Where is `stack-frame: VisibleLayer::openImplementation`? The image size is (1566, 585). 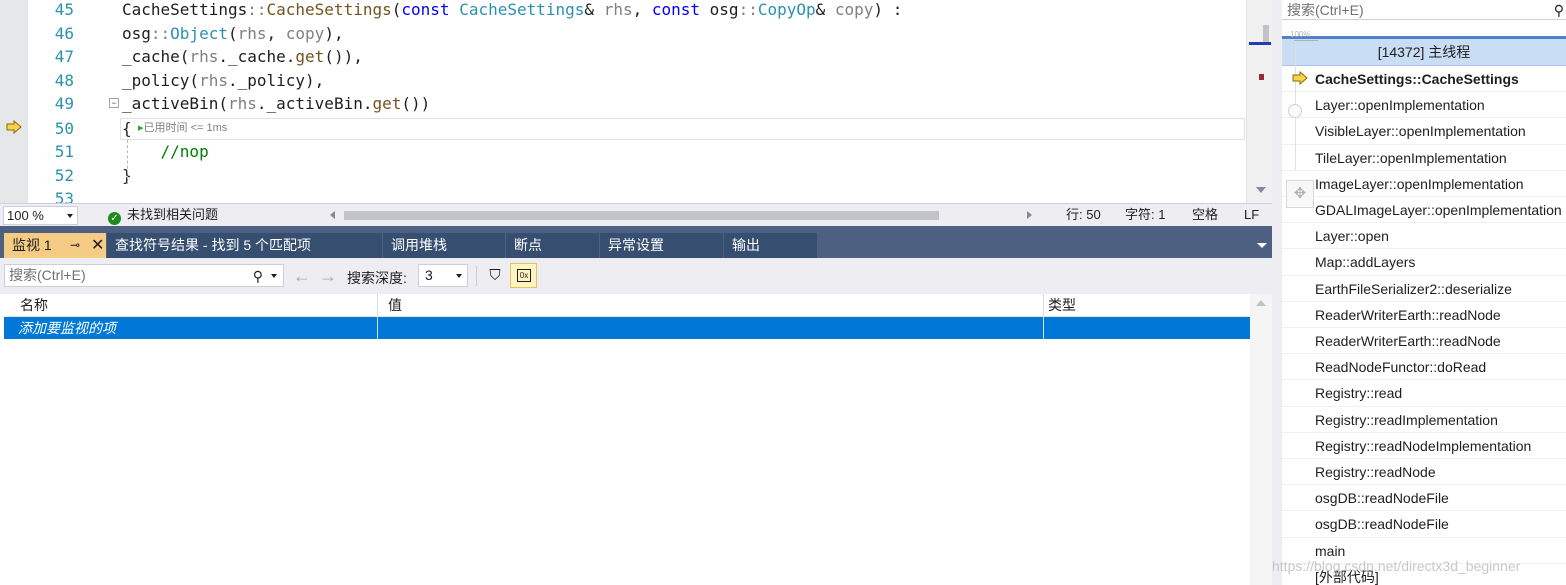 stack-frame: VisibleLayer::openImplementation is located at coordinates (1424, 131).